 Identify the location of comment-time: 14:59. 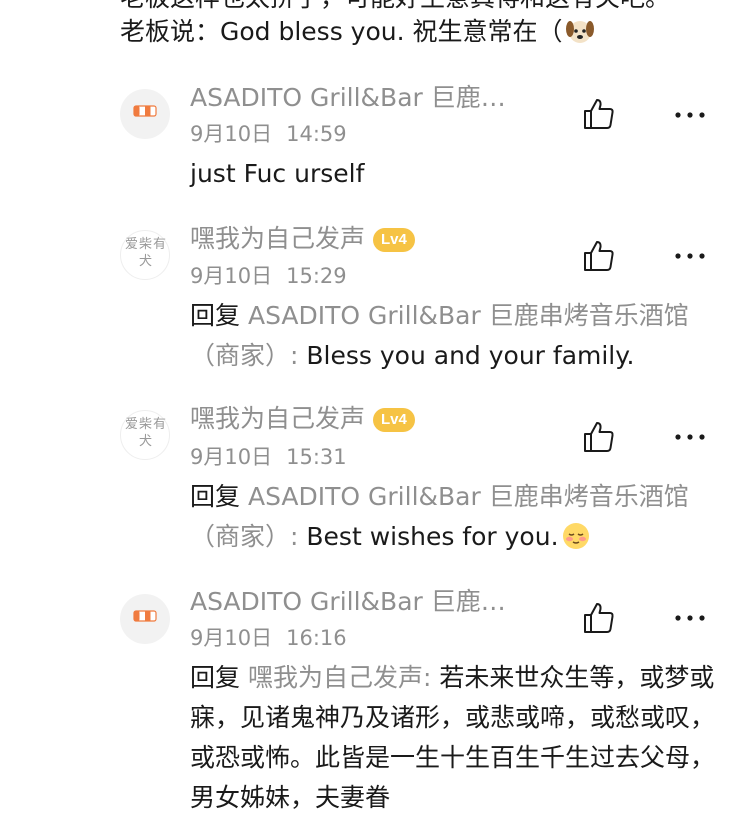
(316, 134).